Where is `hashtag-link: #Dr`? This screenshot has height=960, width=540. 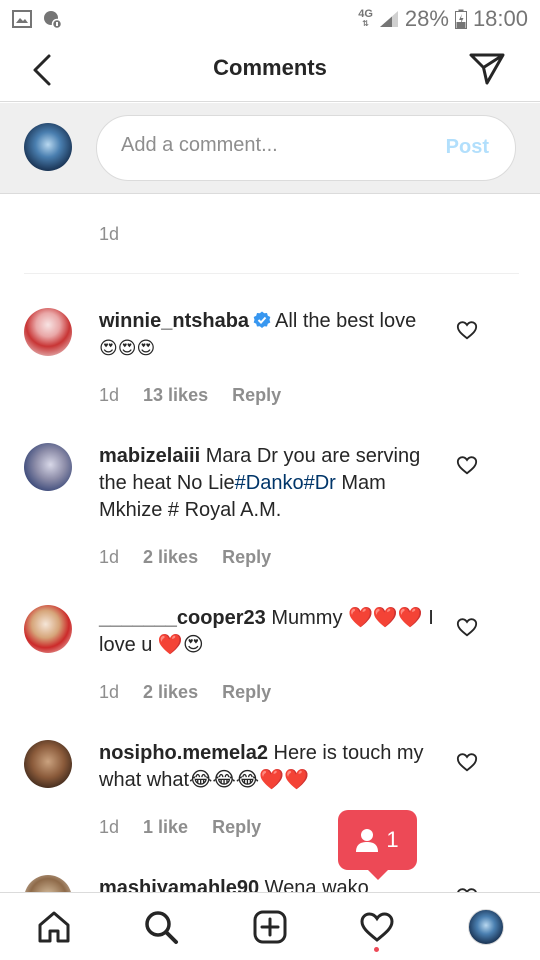 hashtag-link: #Dr is located at coordinates (320, 483).